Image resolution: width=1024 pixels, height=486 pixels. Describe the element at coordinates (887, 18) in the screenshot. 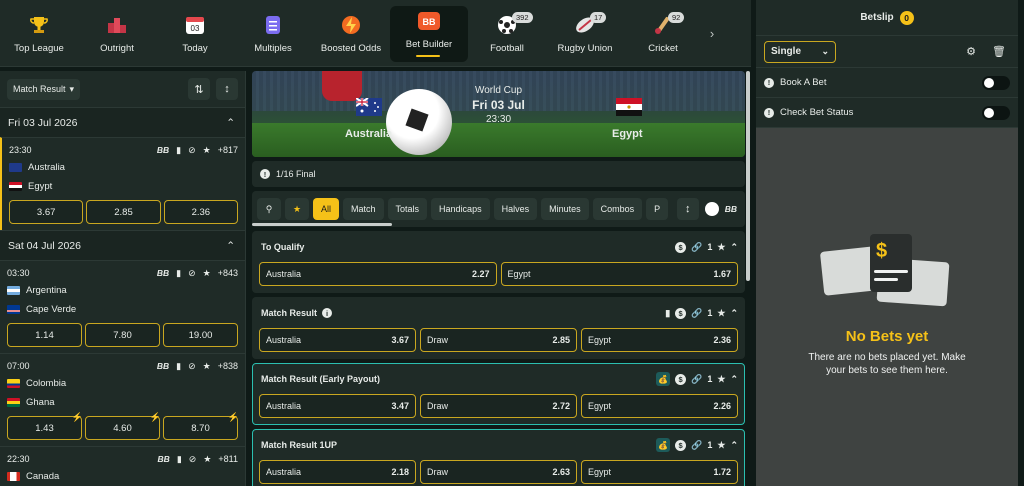

I see `betslip-header: Betslip 0` at that location.